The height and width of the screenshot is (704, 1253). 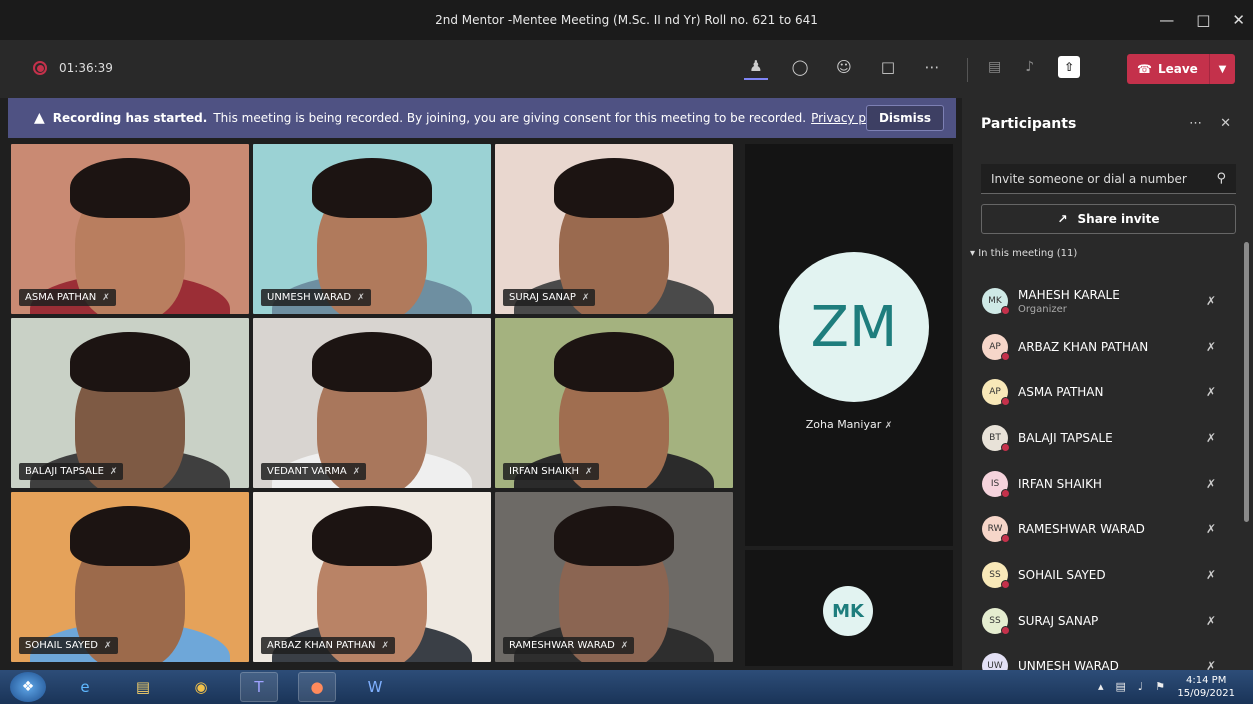 What do you see at coordinates (1195, 123) in the screenshot?
I see `more-options-icon: ⋯` at bounding box center [1195, 123].